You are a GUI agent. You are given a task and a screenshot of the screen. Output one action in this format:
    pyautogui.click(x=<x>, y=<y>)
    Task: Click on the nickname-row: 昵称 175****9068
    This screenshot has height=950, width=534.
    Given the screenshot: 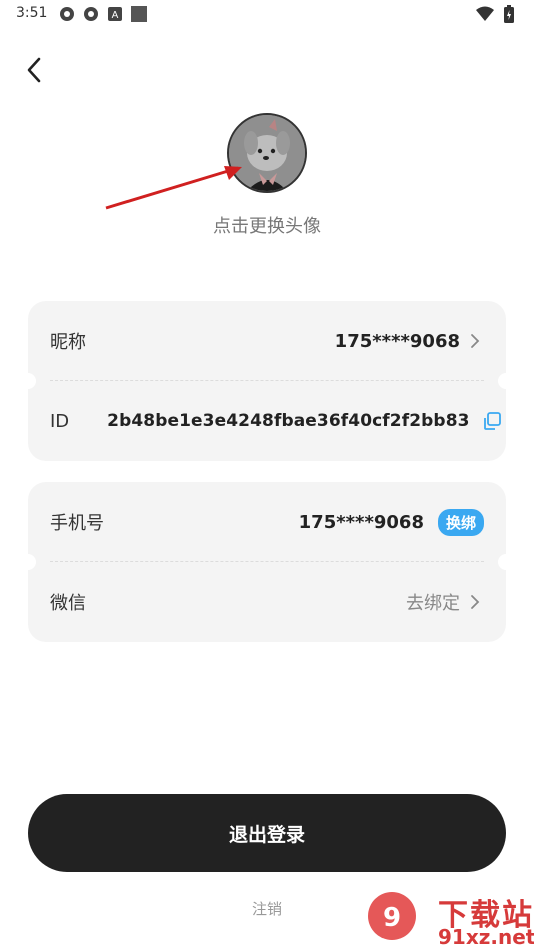 What is the action you would take?
    pyautogui.click(x=267, y=341)
    